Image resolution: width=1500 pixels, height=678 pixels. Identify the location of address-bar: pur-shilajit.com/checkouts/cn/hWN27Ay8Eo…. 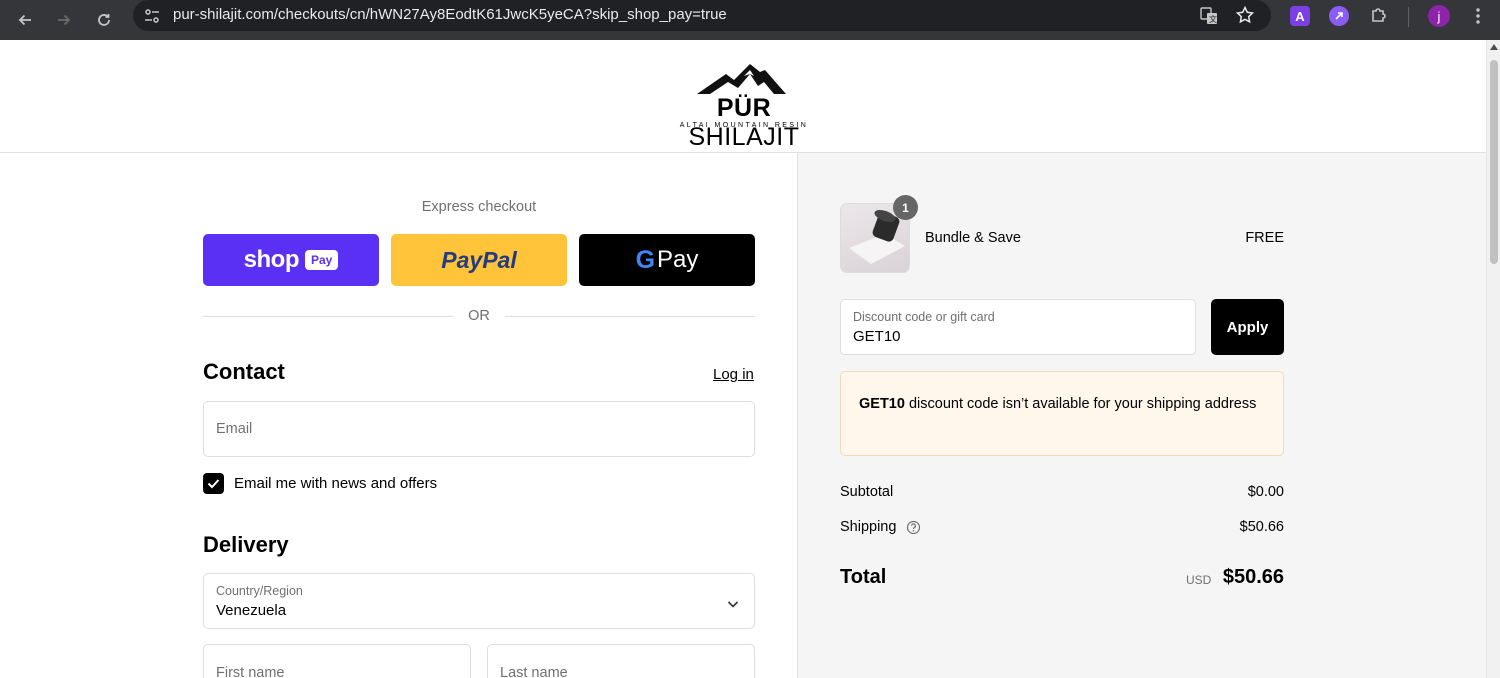
(702, 15).